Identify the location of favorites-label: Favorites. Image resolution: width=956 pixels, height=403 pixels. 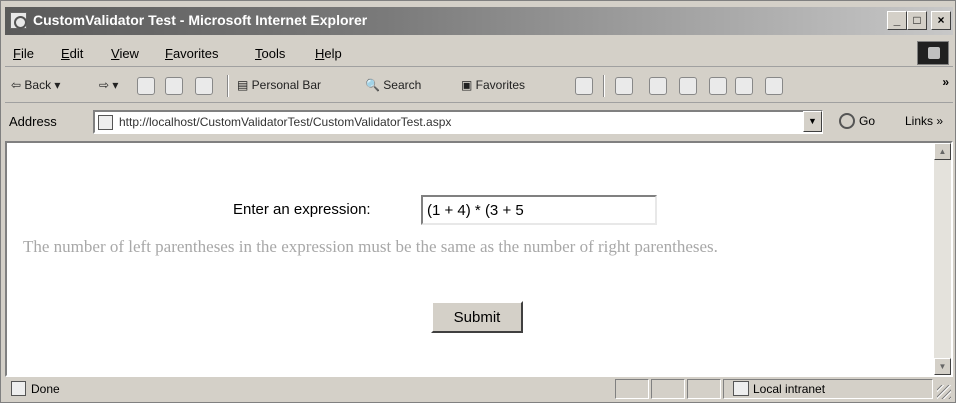
(500, 85).